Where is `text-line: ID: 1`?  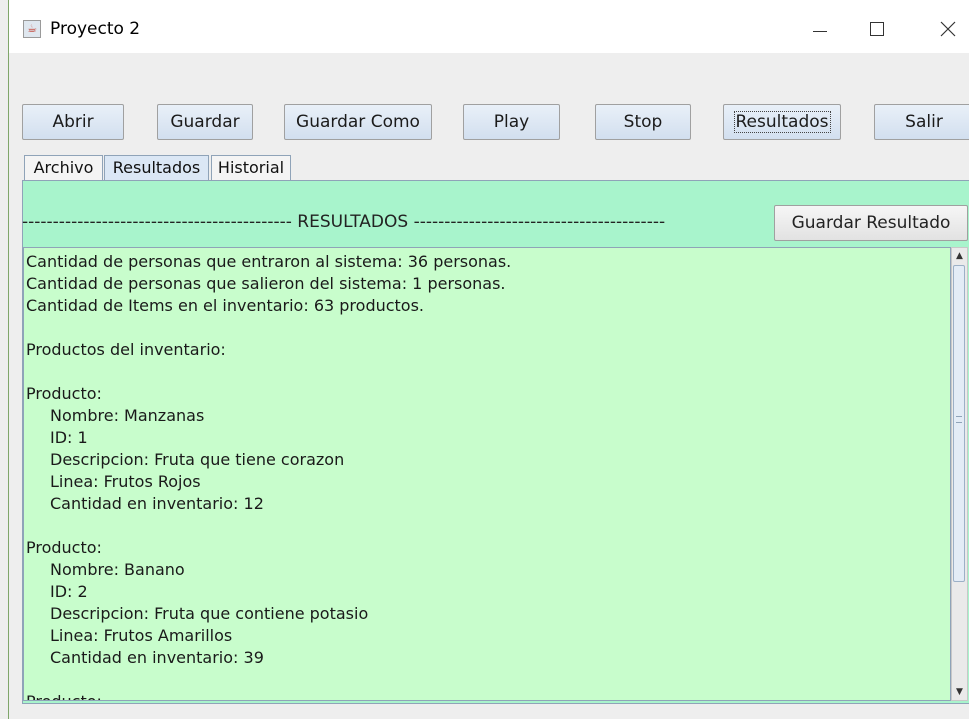 text-line: ID: 1 is located at coordinates (69, 437).